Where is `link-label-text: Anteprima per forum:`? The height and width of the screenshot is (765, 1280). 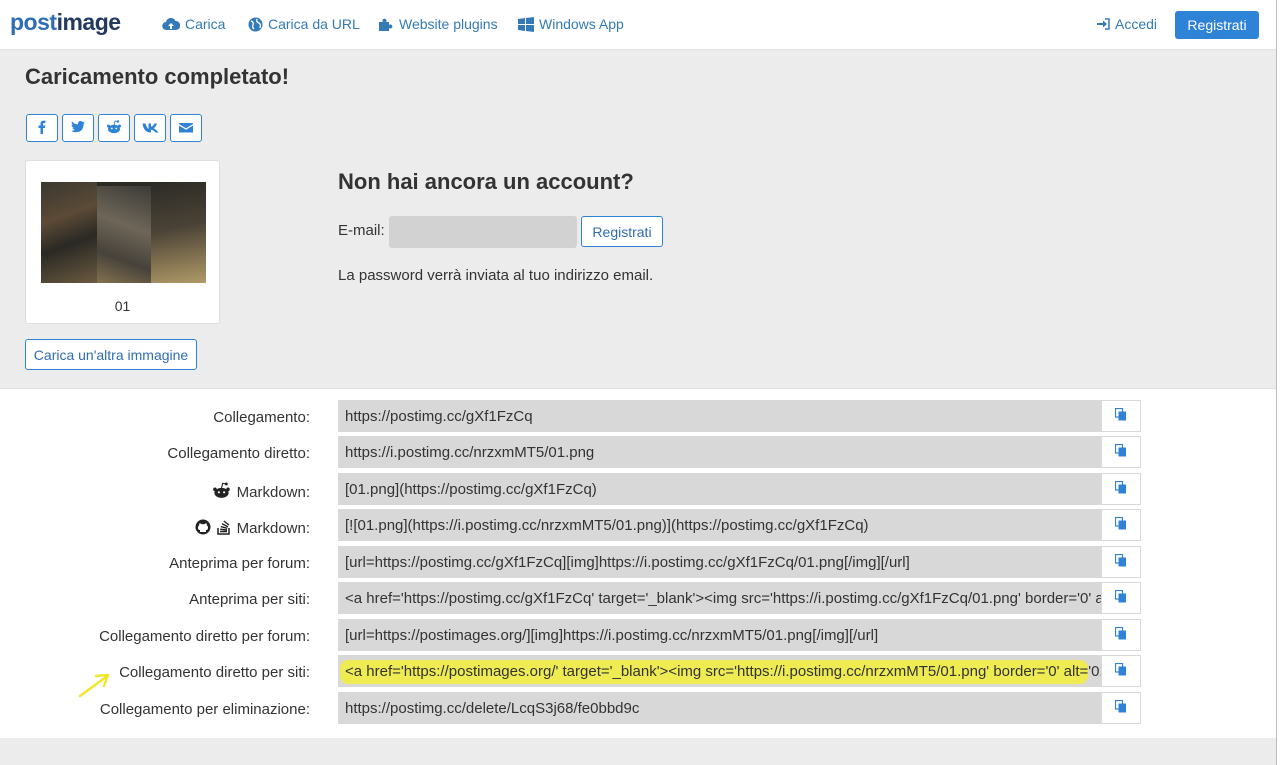 link-label-text: Anteprima per forum: is located at coordinates (239, 563).